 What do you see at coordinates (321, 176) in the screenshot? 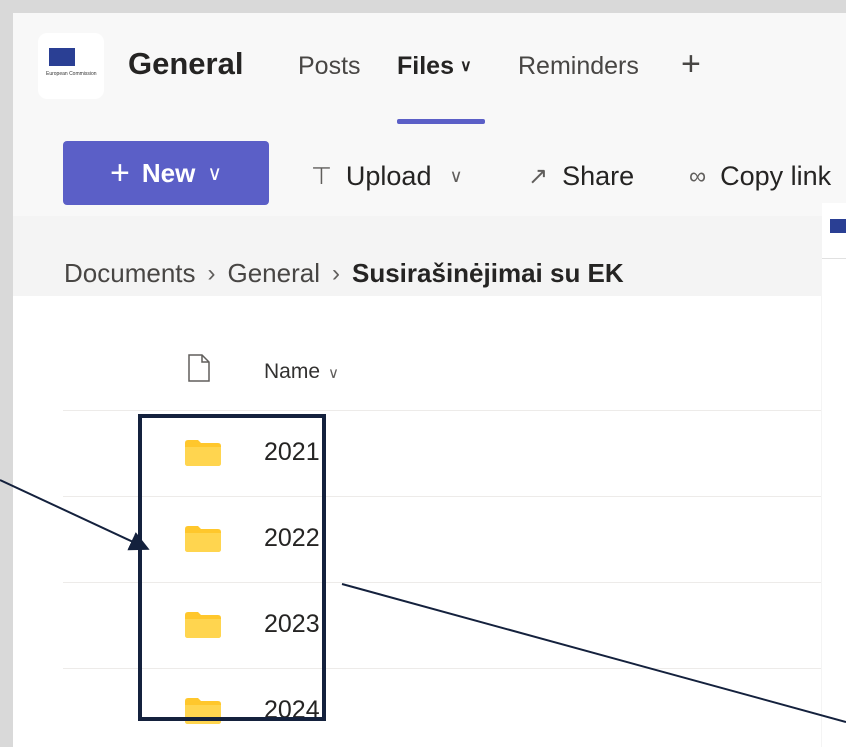
I see `upload-icon: ⊤` at bounding box center [321, 176].